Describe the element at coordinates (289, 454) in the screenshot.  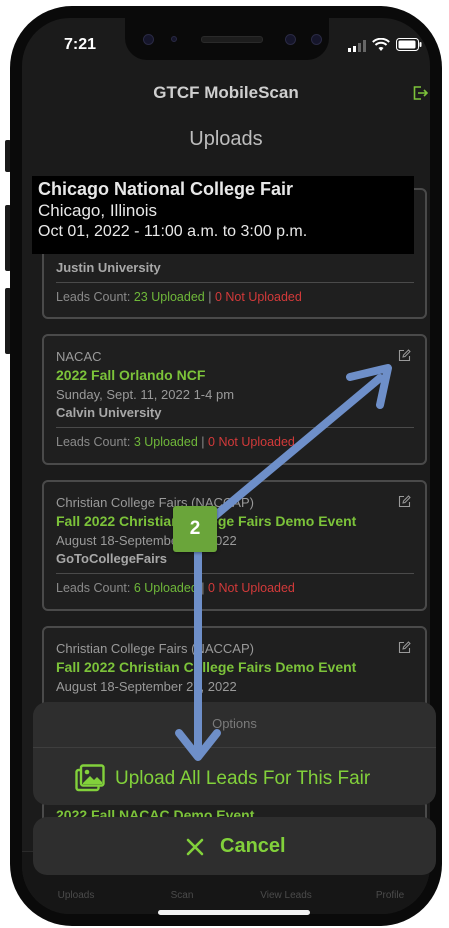
I see `arrow-to-edit` at that location.